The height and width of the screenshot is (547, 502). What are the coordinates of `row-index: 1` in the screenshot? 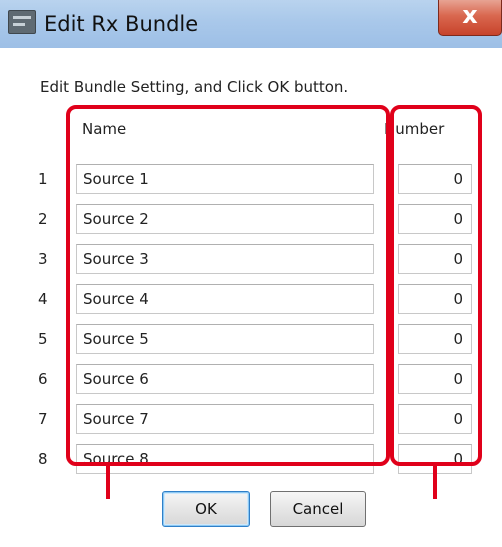 It's located at (43, 179).